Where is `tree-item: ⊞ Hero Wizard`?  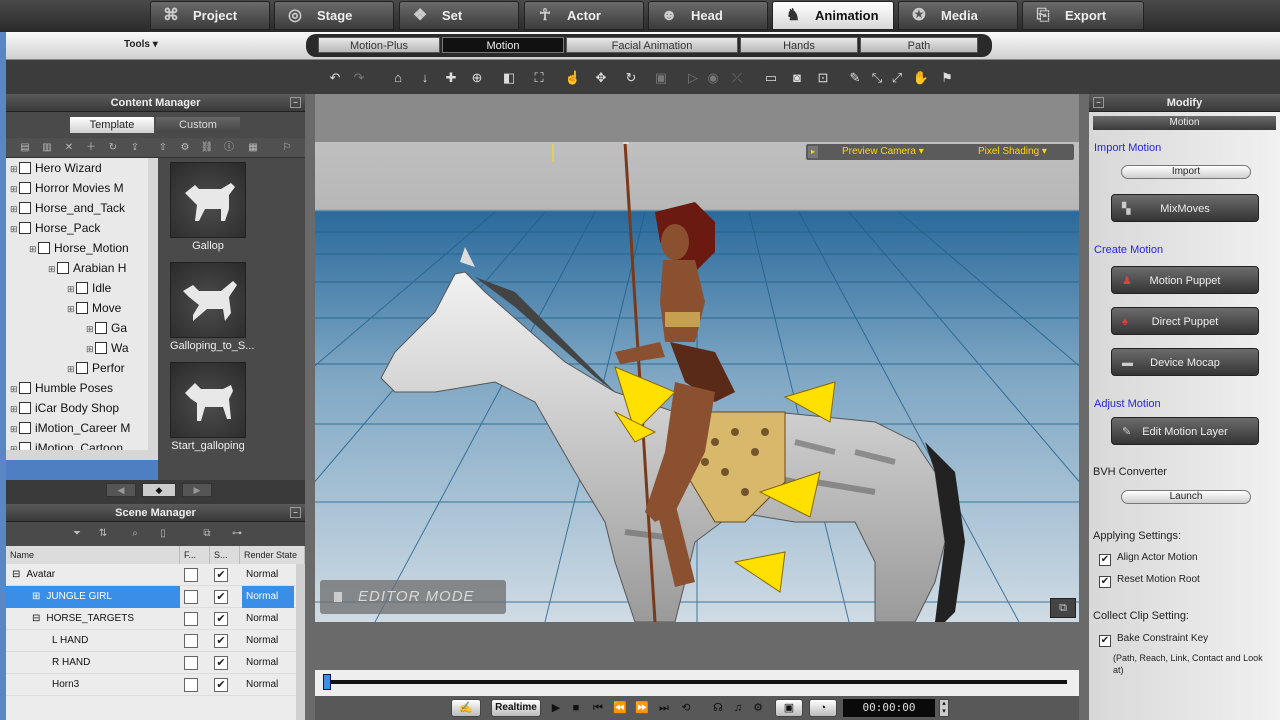
tree-item: ⊞ Hero Wizard is located at coordinates (56, 168).